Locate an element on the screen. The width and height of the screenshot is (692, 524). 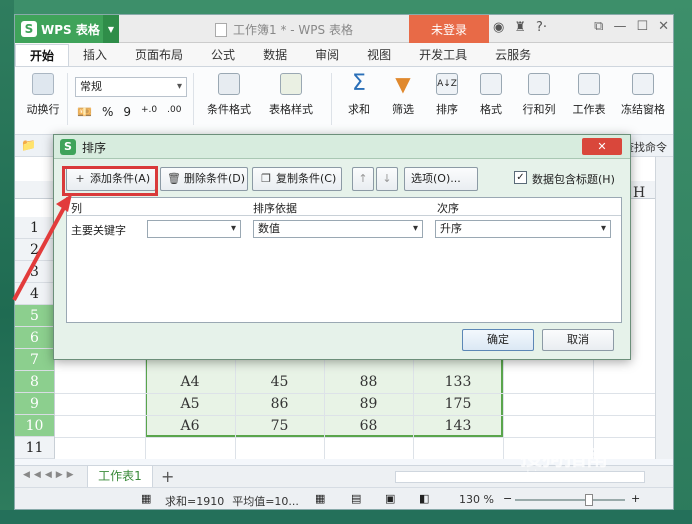
cancel-button: 取消 is located at coordinates (578, 340).